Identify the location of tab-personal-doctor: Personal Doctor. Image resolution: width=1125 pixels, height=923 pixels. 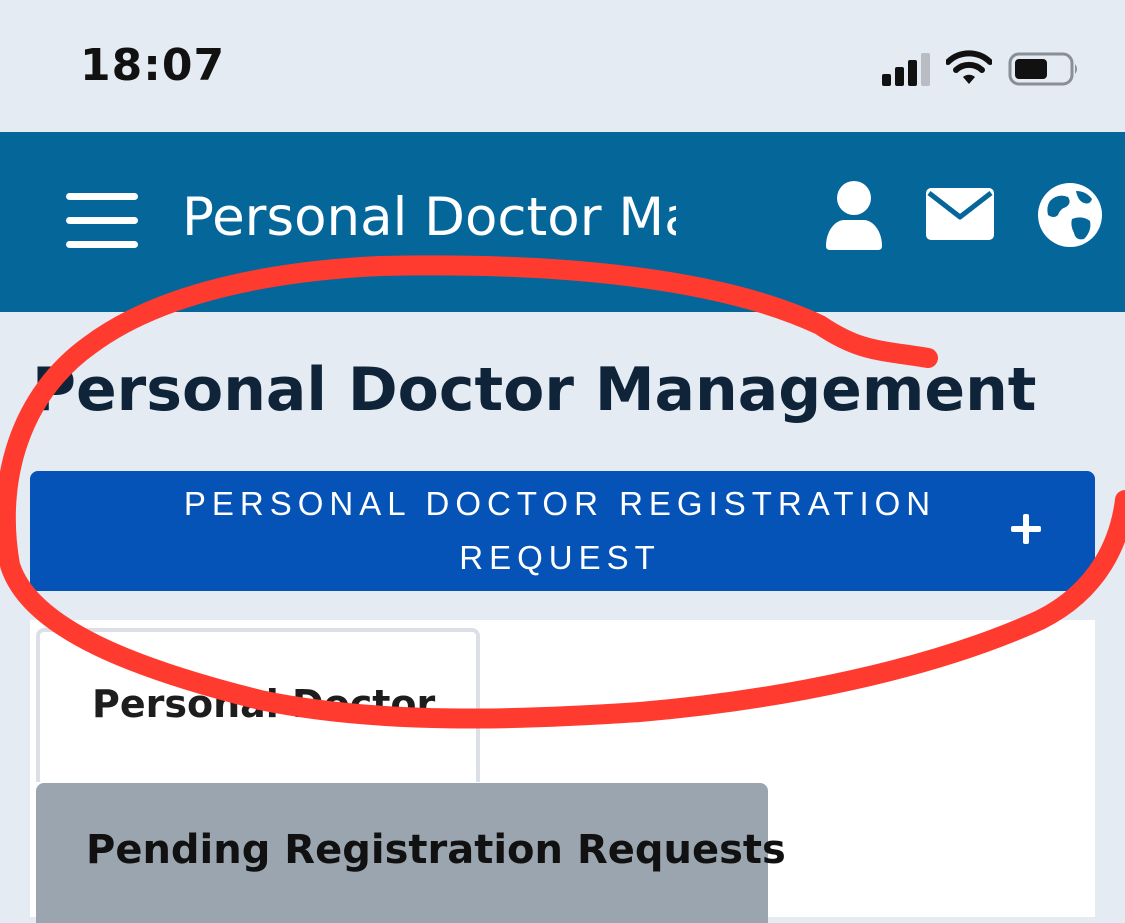
(258, 705).